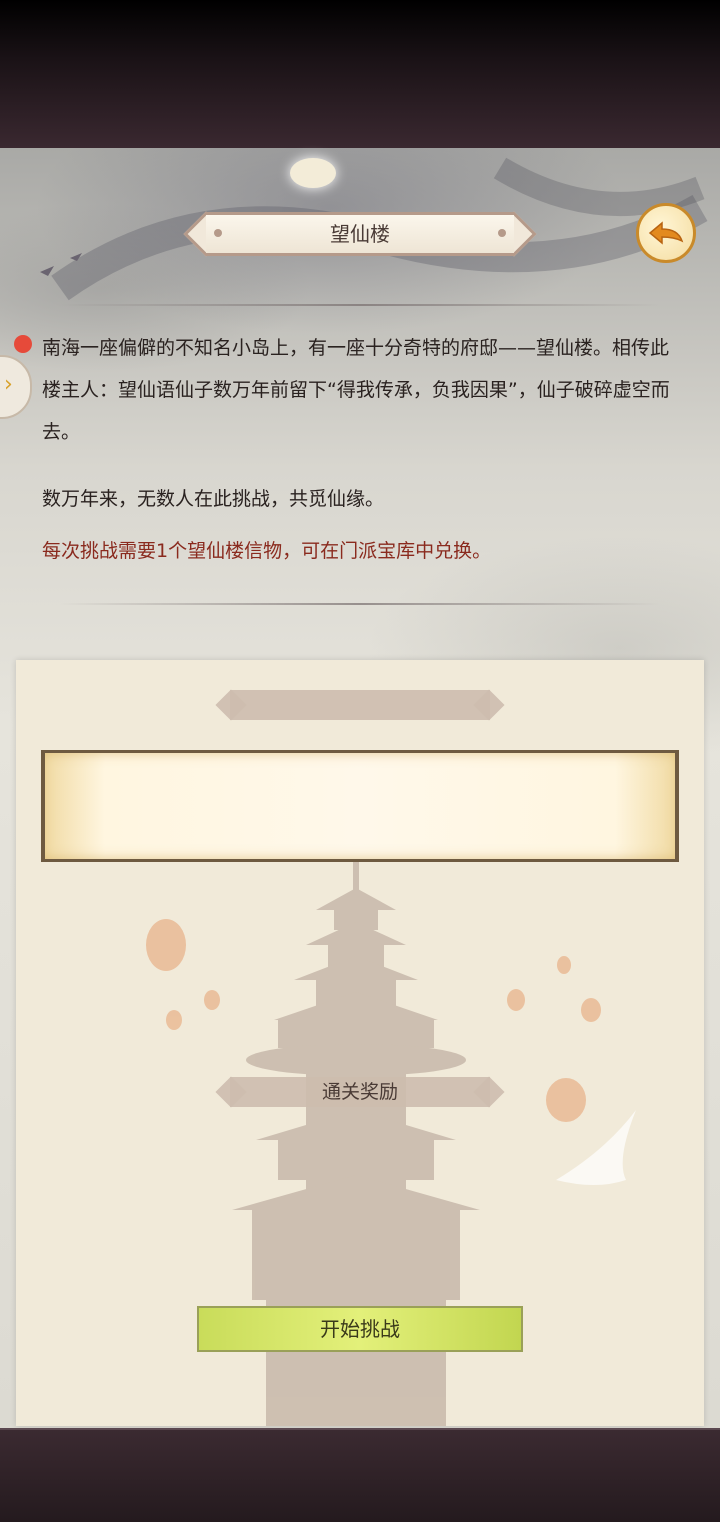 The image size is (720, 1522). What do you see at coordinates (267, 551) in the screenshot?
I see `cost-hint: 每次挑战需要1个望仙楼信物，可在门派宝库中兑换。` at bounding box center [267, 551].